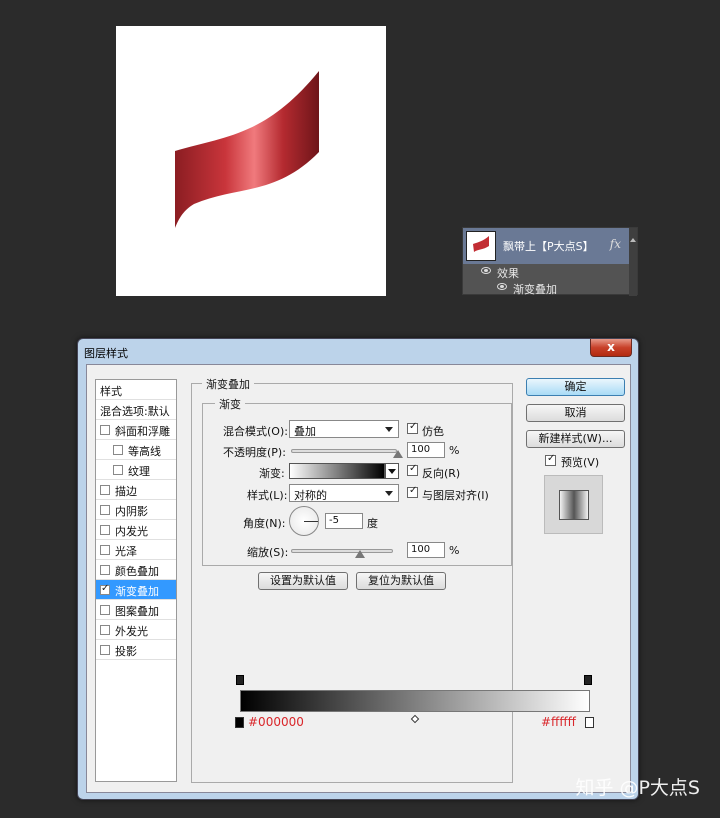 The width and height of the screenshot is (720, 818). Describe the element at coordinates (412, 491) in the screenshot. I see `align-checkbox` at that location.